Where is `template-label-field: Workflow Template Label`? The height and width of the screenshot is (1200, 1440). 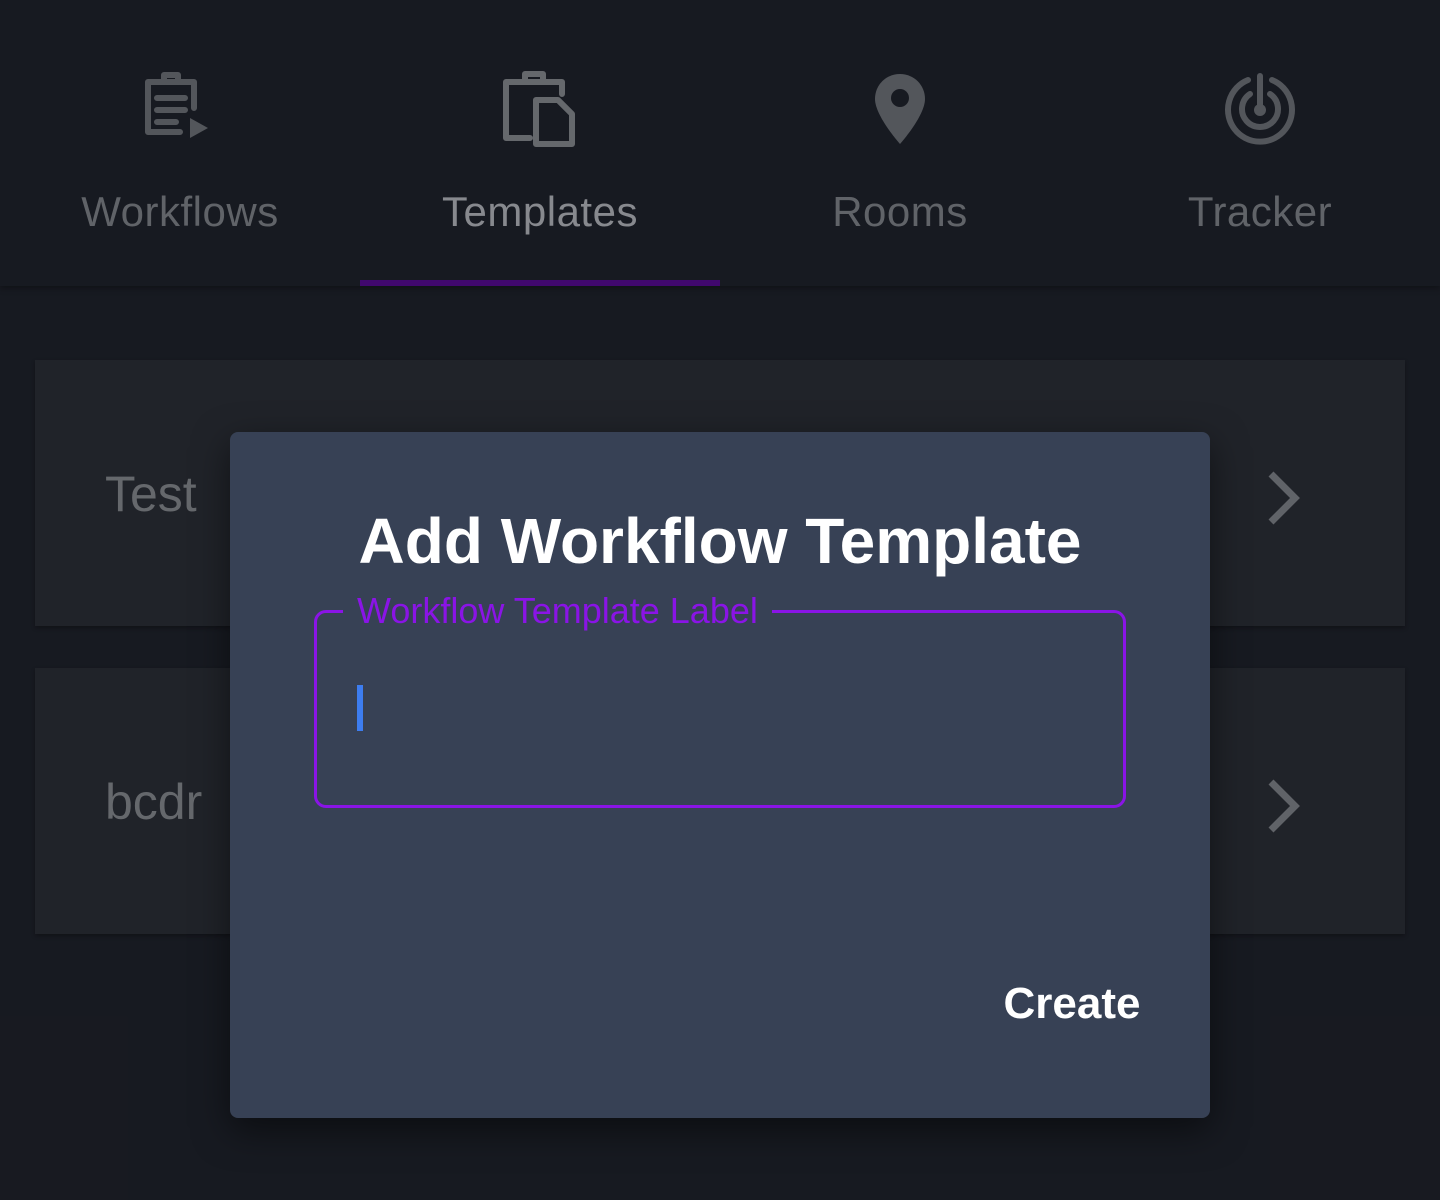 template-label-field: Workflow Template Label is located at coordinates (720, 699).